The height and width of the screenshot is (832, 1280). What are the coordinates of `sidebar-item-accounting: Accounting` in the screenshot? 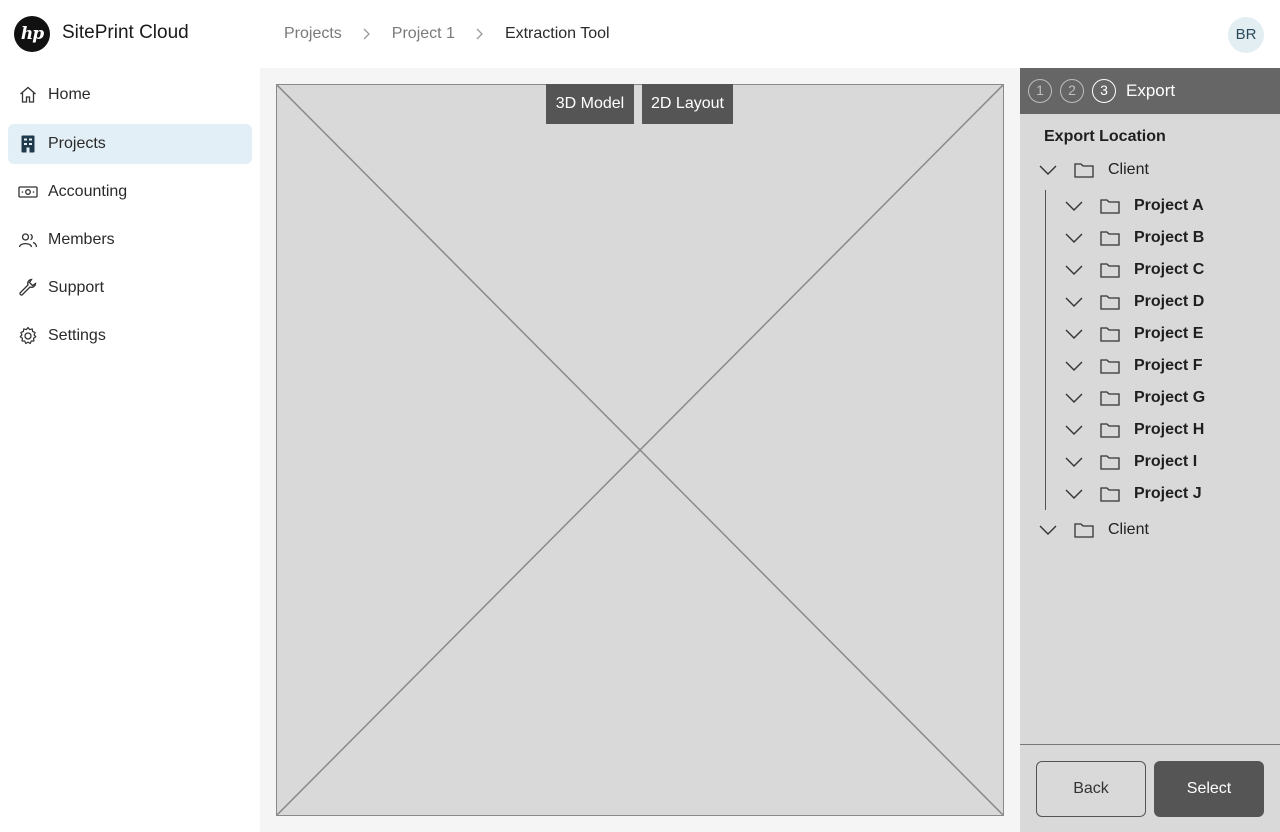 It's located at (130, 192).